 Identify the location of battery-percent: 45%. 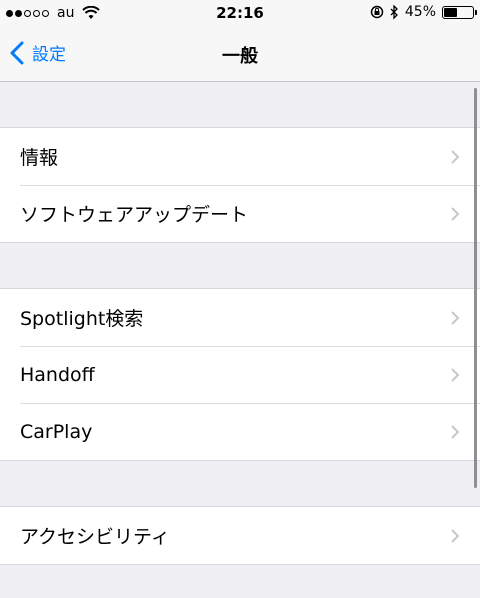
(420, 12).